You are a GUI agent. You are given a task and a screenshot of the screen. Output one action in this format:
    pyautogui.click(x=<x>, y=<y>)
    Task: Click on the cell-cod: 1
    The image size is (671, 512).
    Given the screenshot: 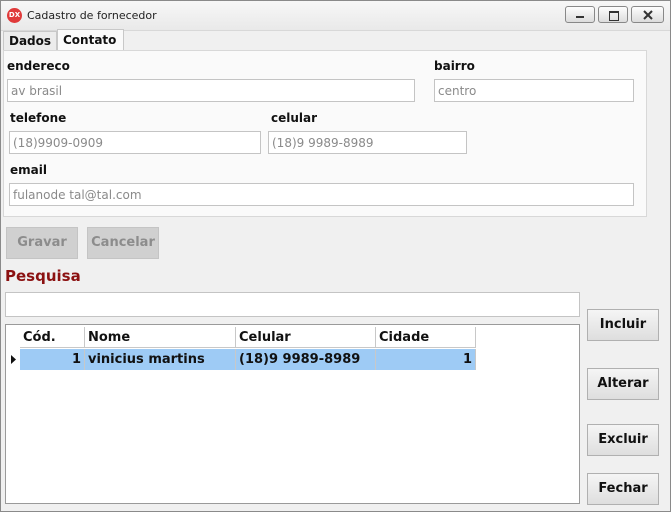 What is the action you would take?
    pyautogui.click(x=52, y=359)
    